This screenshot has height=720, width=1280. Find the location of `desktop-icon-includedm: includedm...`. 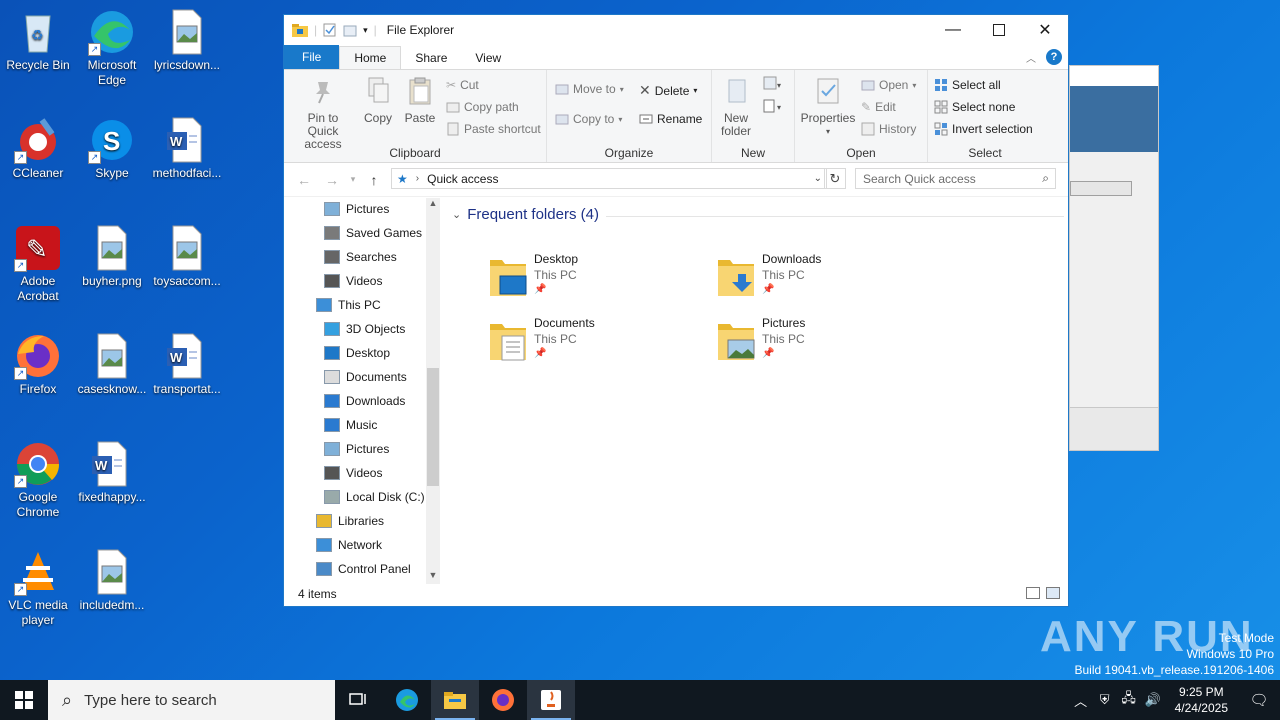

desktop-icon-includedm: includedm... is located at coordinates (112, 580).